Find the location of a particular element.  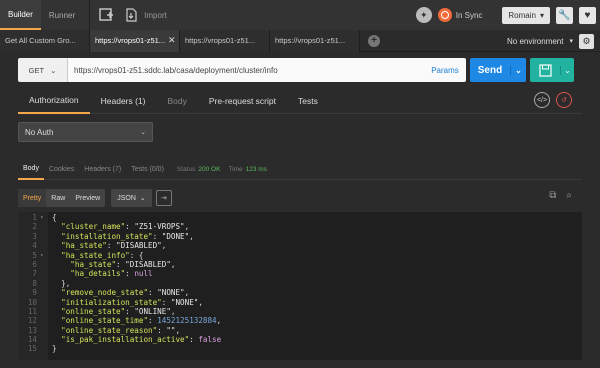

sync-icon is located at coordinates (444, 15).